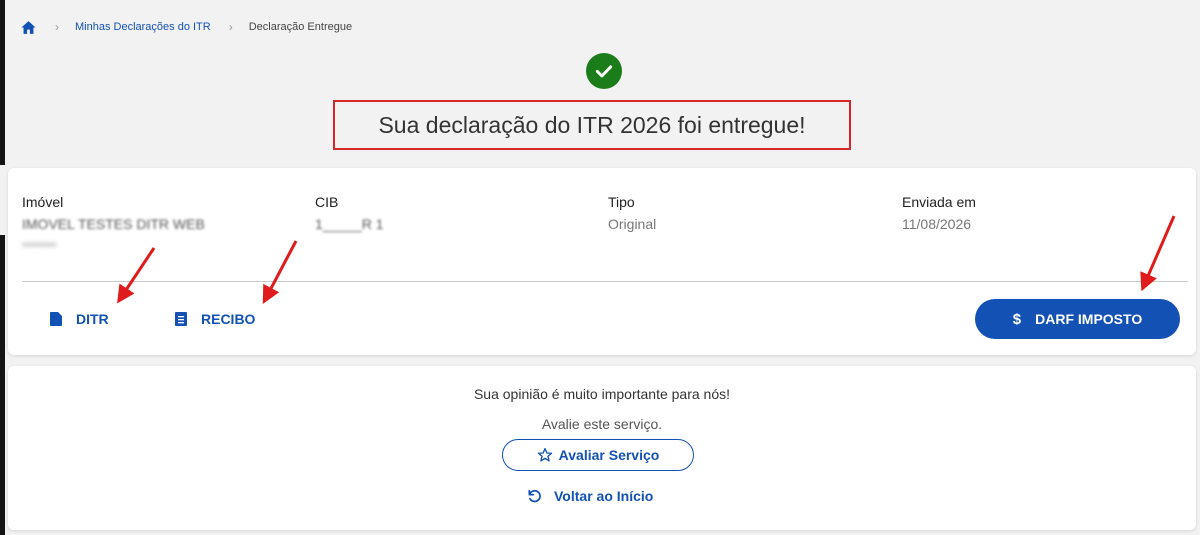 The height and width of the screenshot is (535, 1200). What do you see at coordinates (937, 224) in the screenshot?
I see `enviada-value: 11/08/2026` at bounding box center [937, 224].